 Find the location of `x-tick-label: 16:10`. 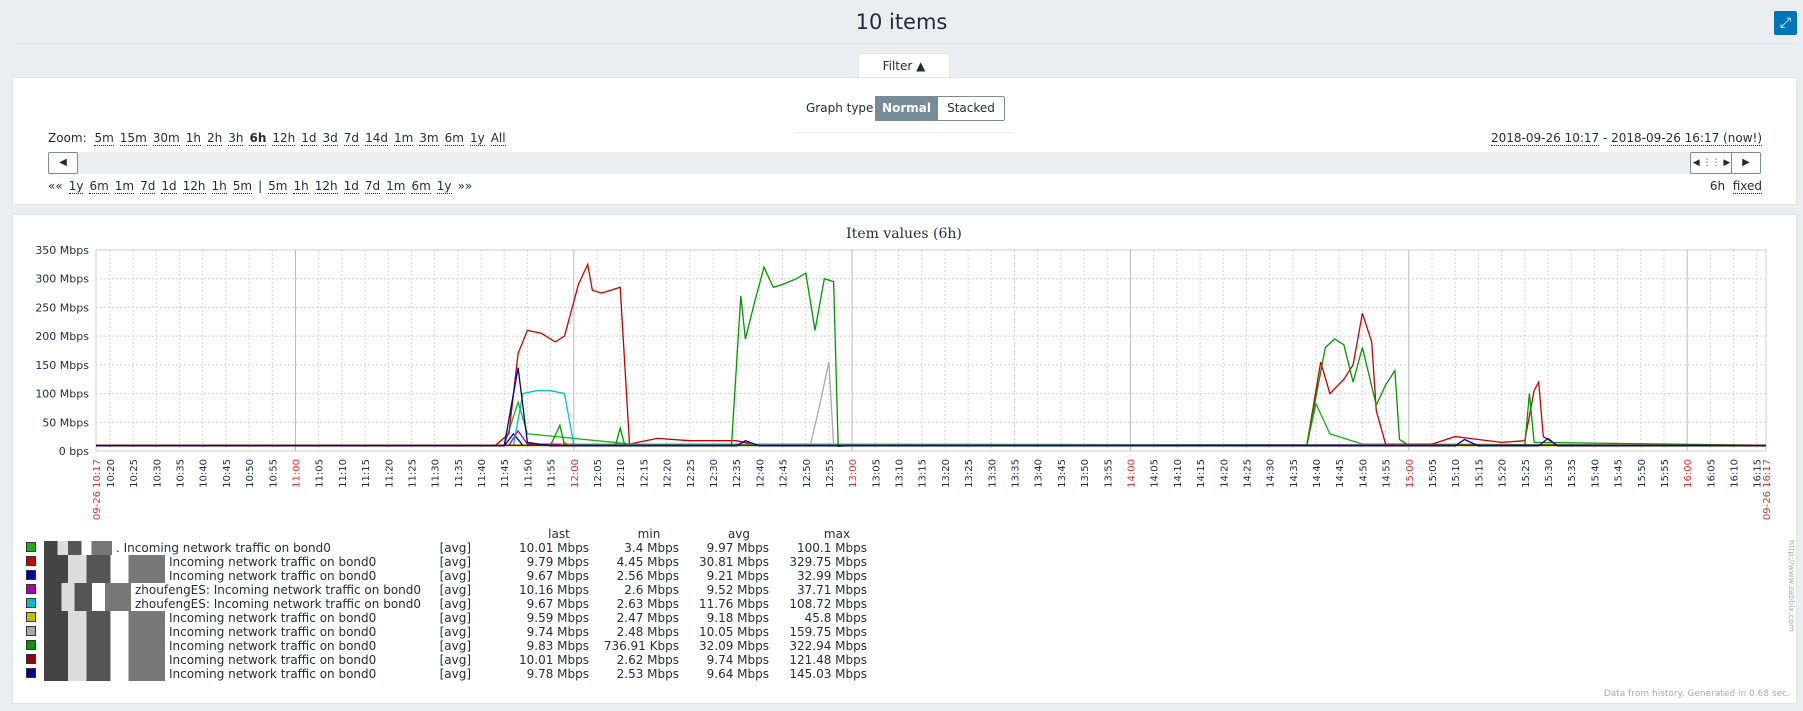

x-tick-label: 16:10 is located at coordinates (1735, 473).